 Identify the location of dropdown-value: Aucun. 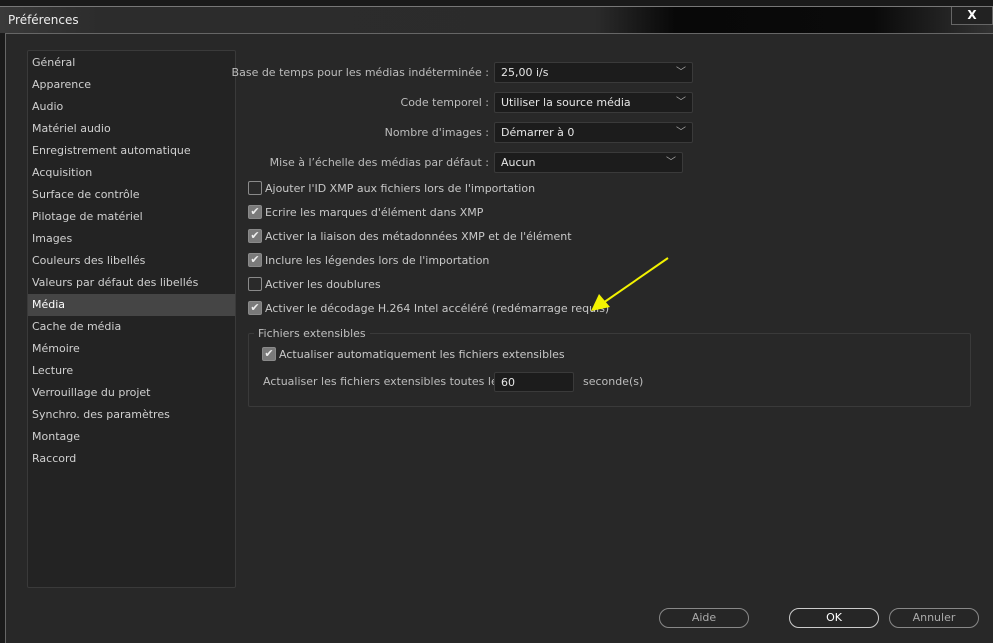
(518, 162).